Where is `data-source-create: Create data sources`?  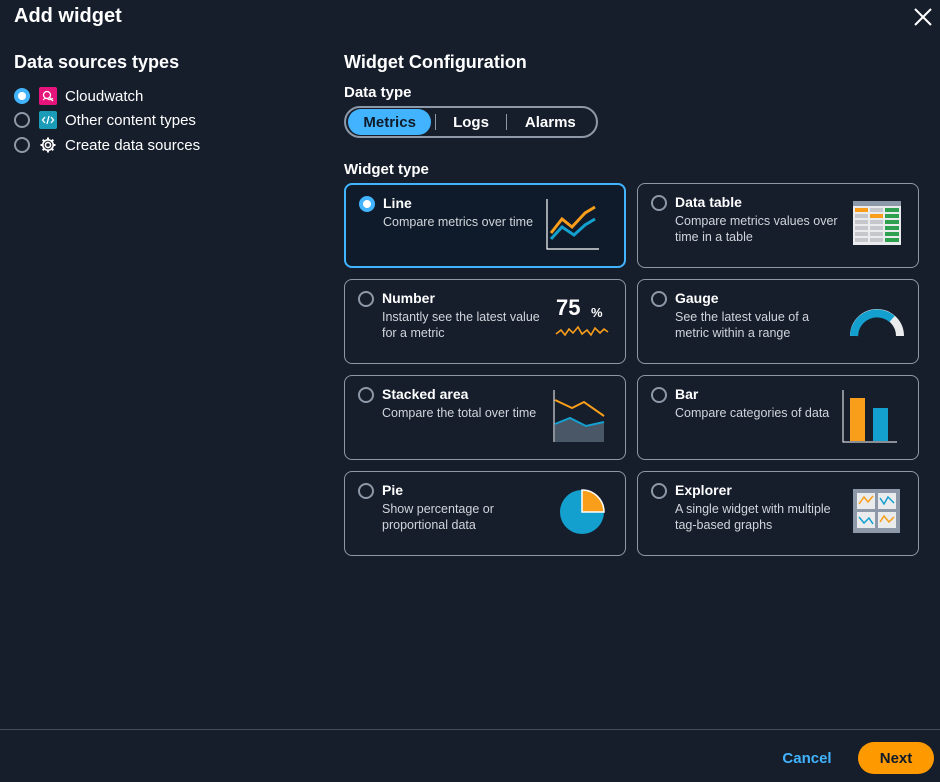 data-source-create: Create data sources is located at coordinates (107, 145).